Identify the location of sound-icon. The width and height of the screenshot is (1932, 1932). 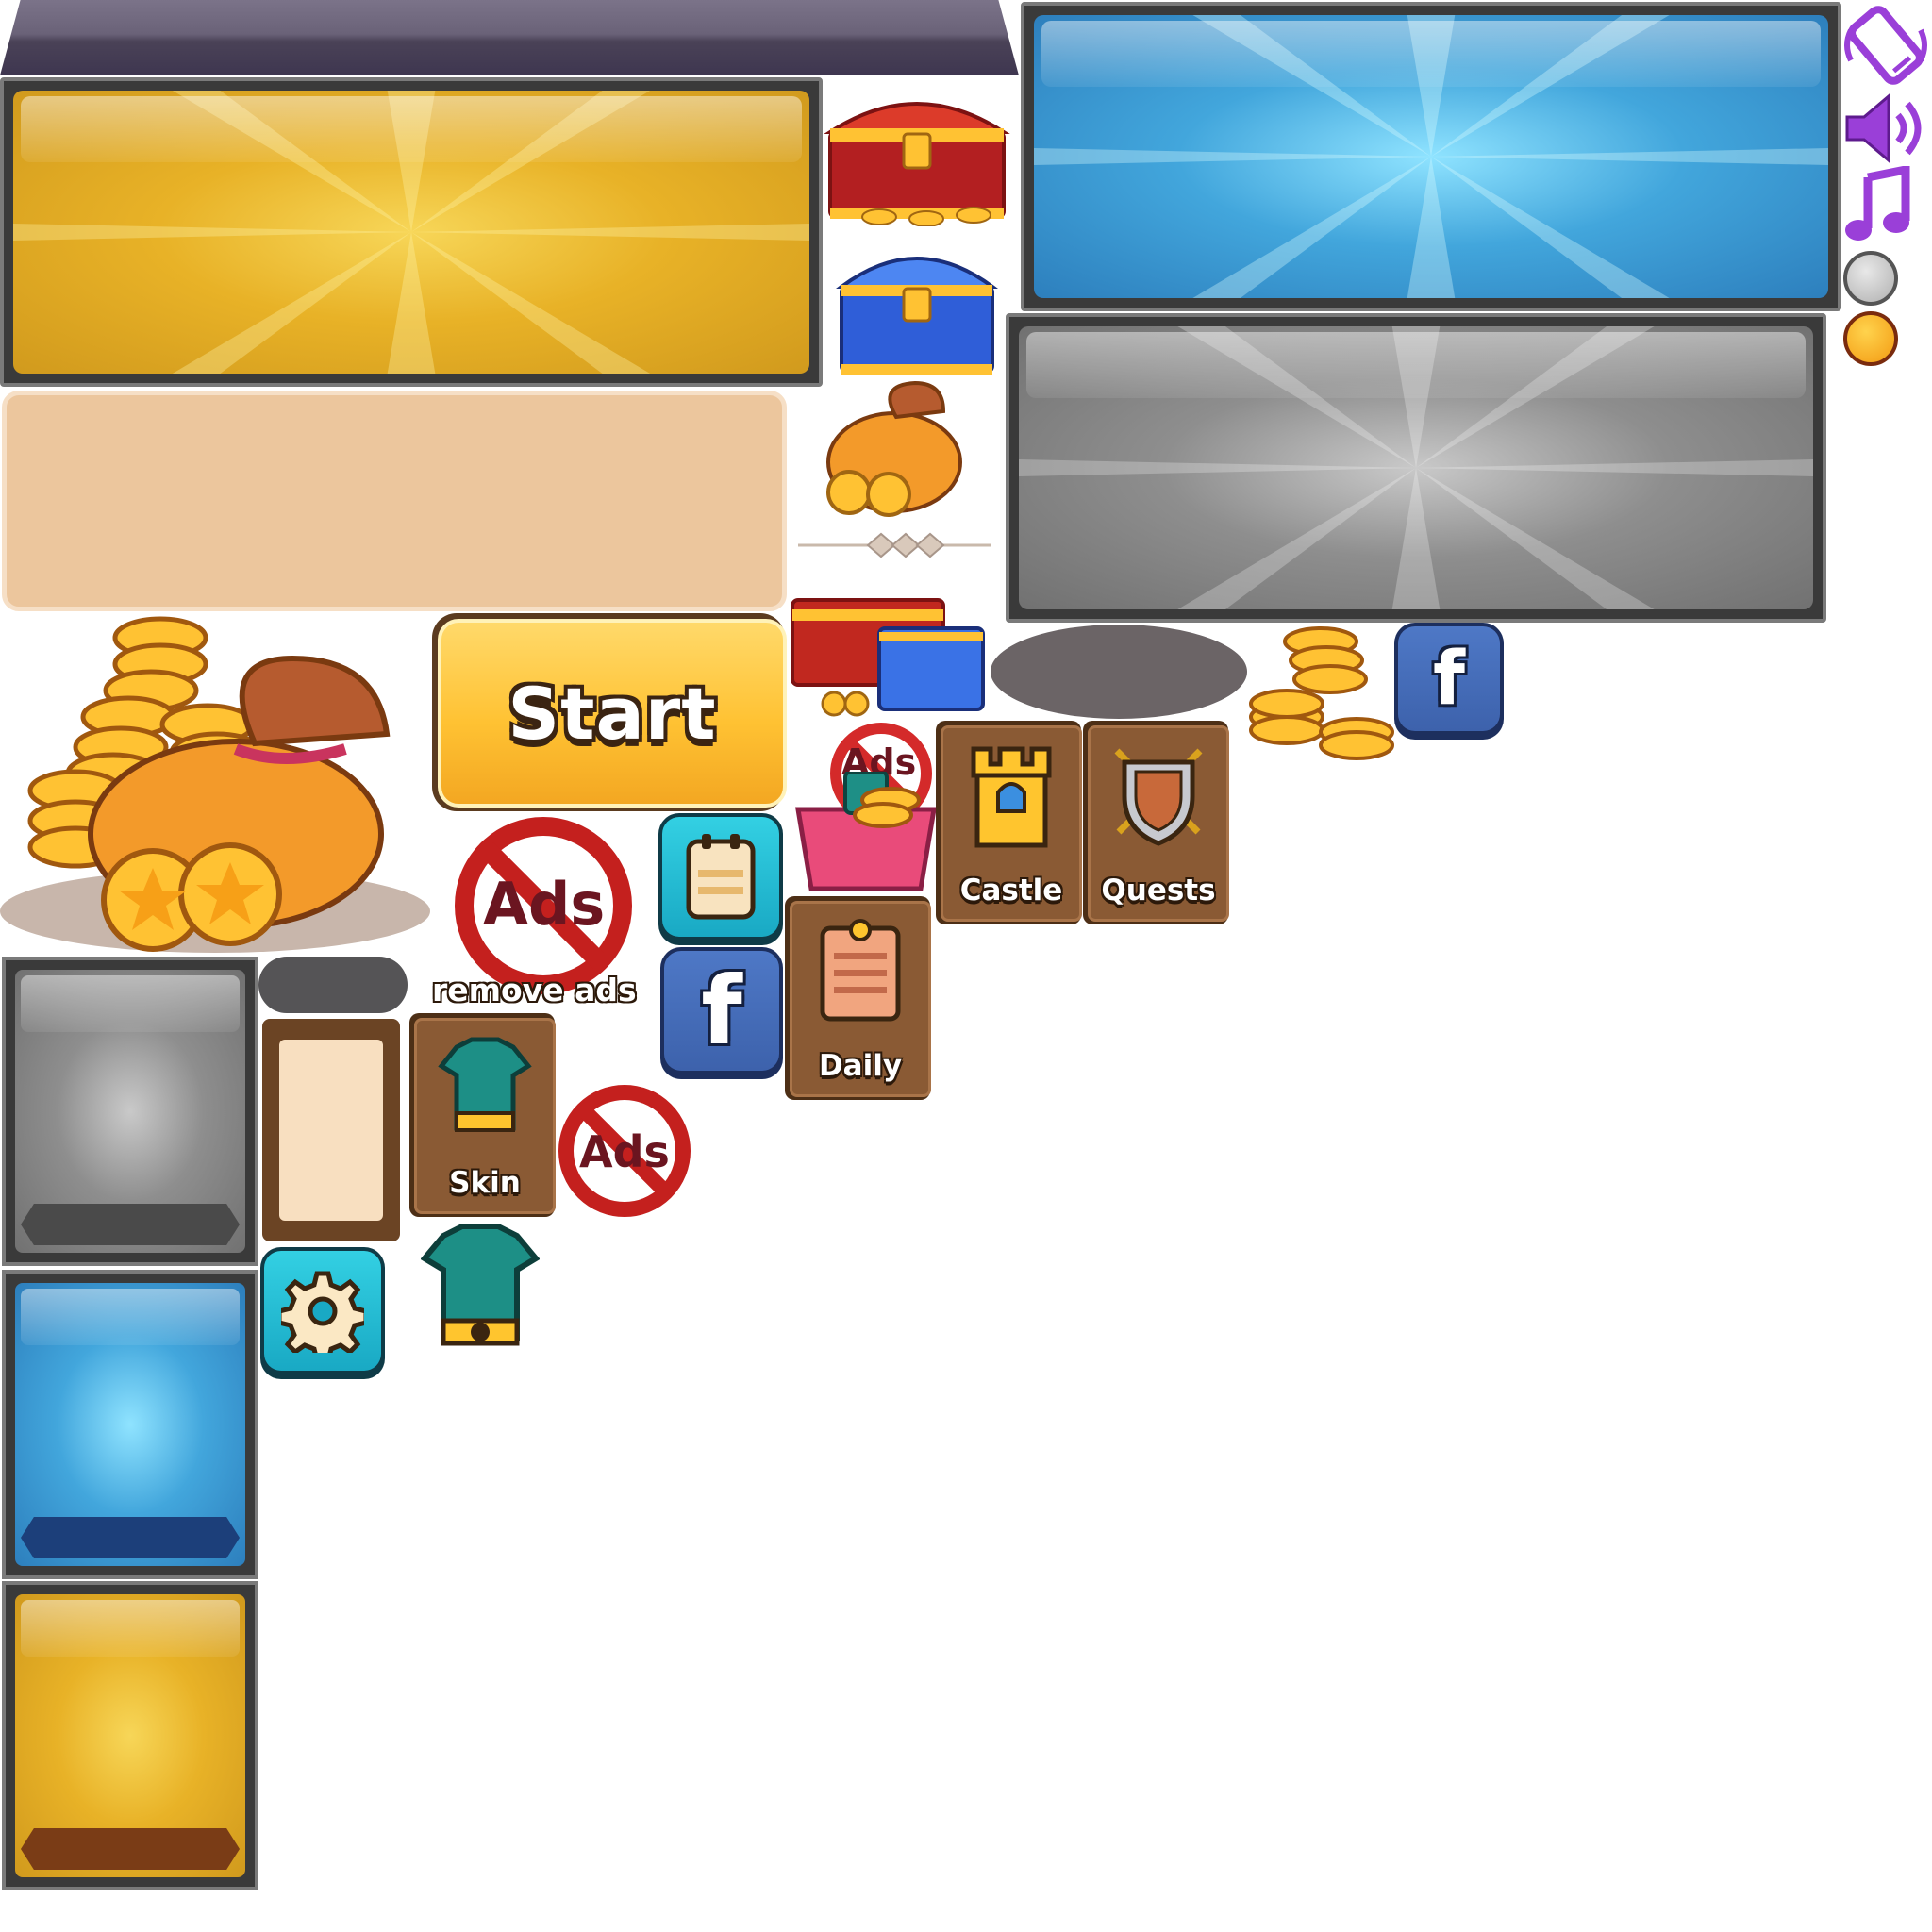
(1885, 129).